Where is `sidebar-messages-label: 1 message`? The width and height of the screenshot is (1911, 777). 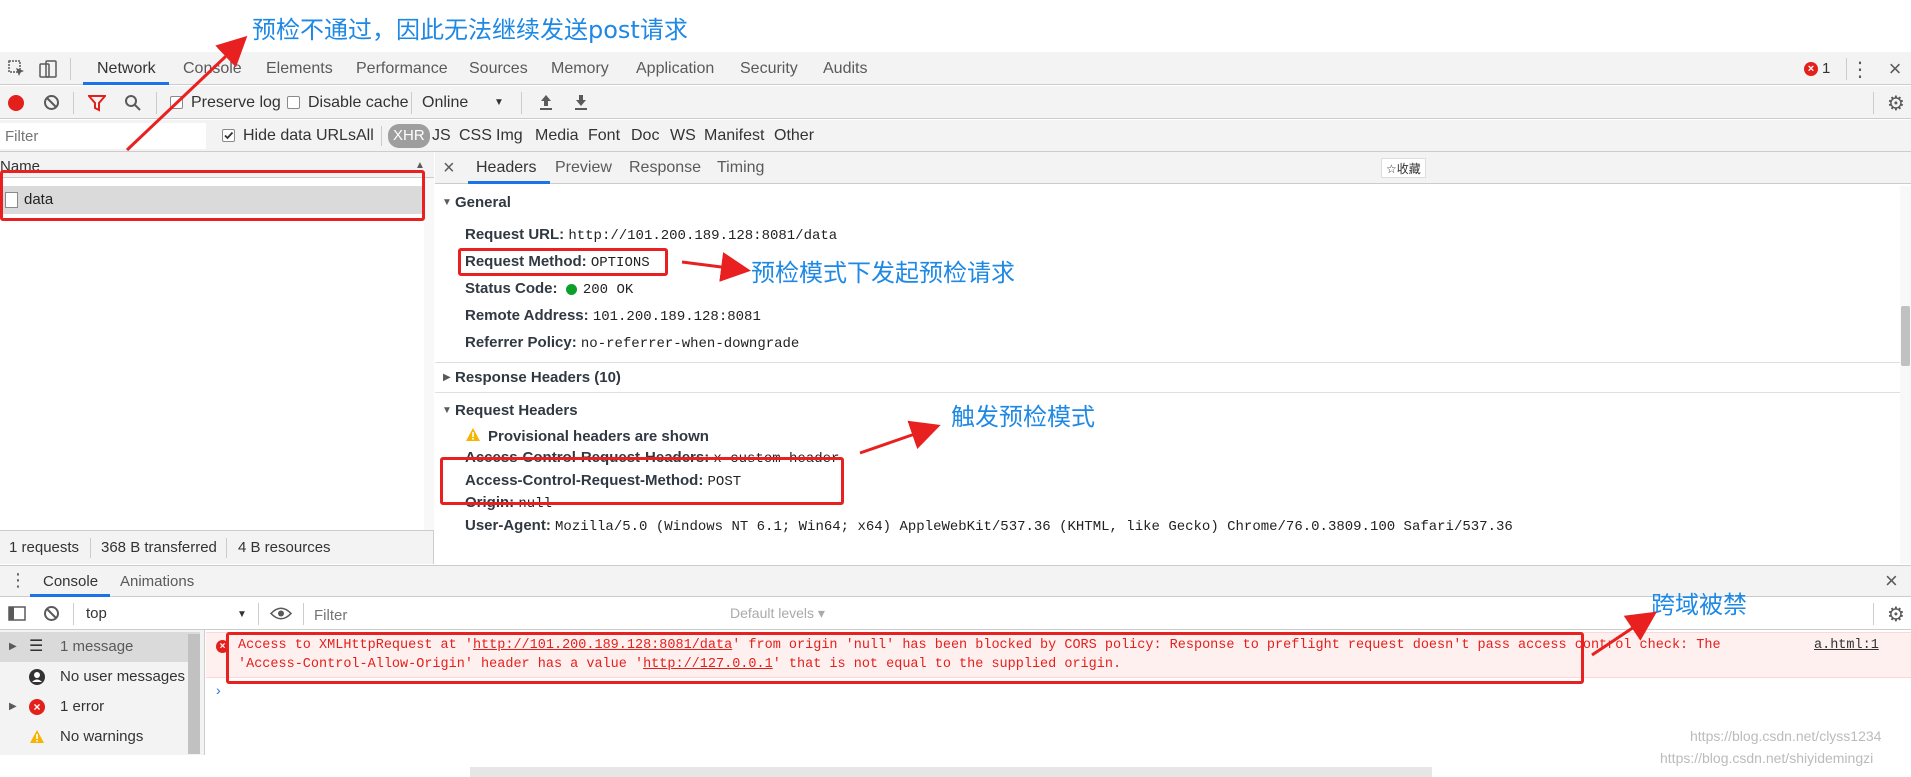
sidebar-messages-label: 1 message is located at coordinates (97, 646).